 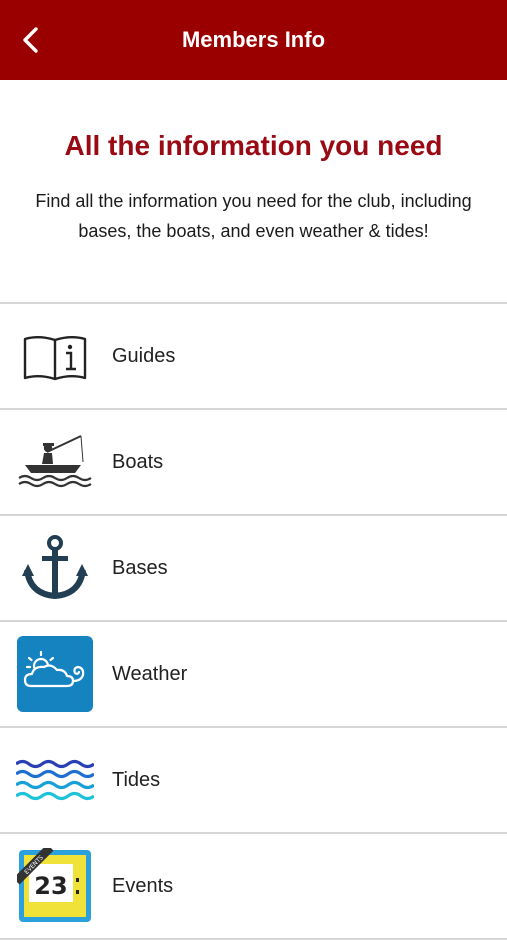 I want to click on menu-item-tides: Tides, so click(x=253, y=781).